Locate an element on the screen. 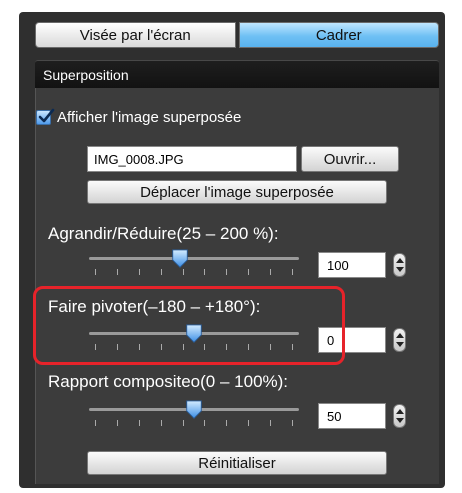  view-tabs: Visée par l'écran Cadrer is located at coordinates (237, 35).